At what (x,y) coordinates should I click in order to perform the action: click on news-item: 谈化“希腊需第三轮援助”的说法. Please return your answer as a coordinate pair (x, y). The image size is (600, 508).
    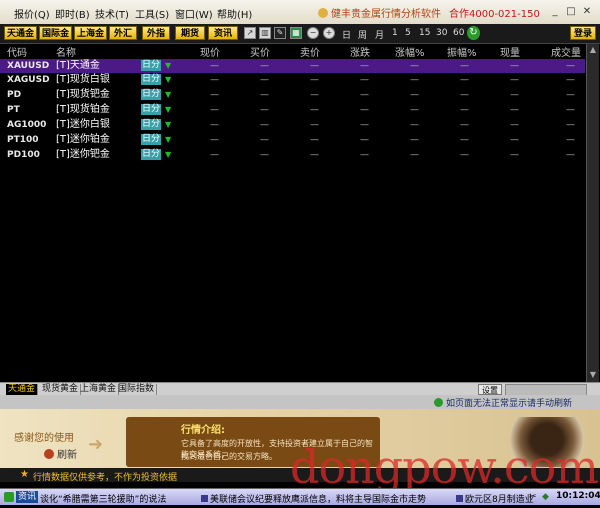
    Looking at the image, I should click on (103, 498).